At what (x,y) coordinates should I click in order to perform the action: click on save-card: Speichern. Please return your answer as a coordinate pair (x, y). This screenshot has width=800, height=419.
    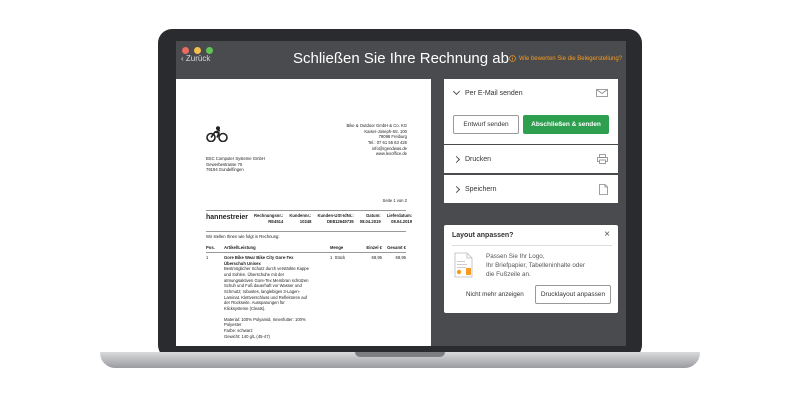
    Looking at the image, I should click on (531, 189).